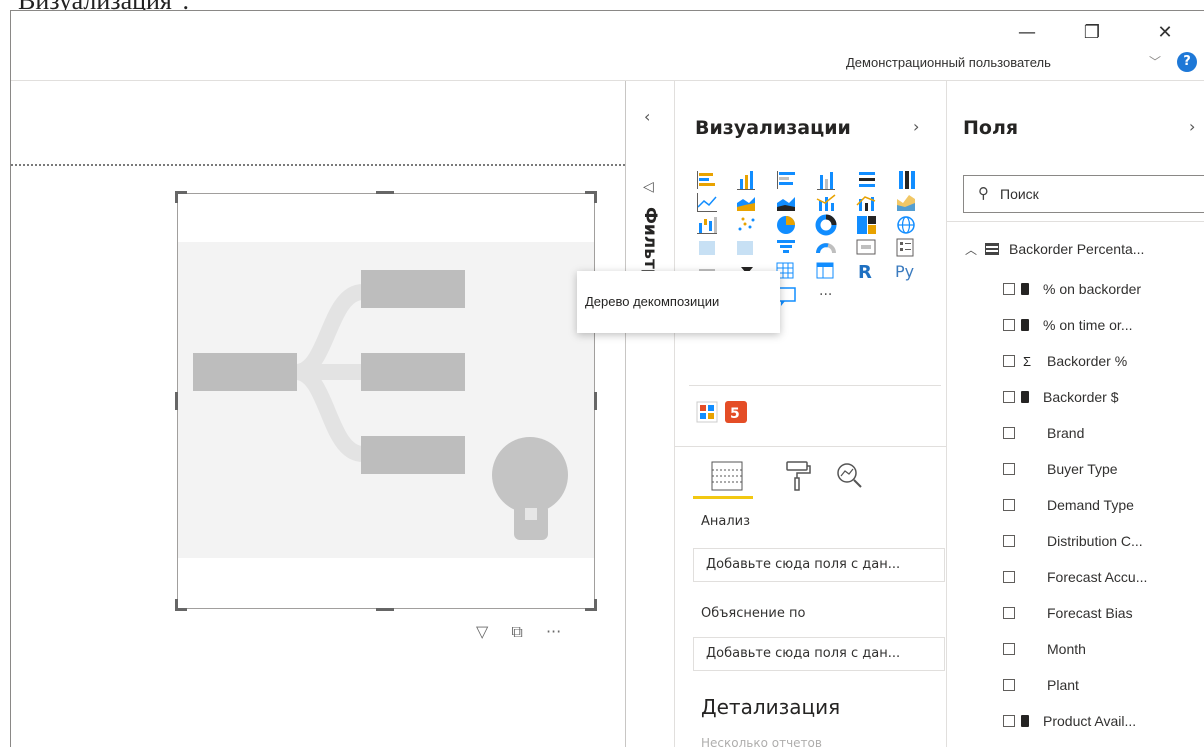  I want to click on stacked-bar-chart-icon, so click(706, 180).